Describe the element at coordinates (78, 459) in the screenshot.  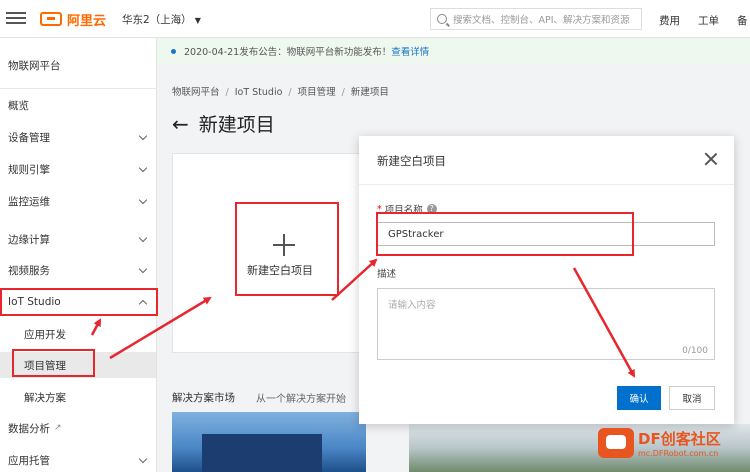
I see `sidebar-item-app-hosting: 应用托管` at that location.